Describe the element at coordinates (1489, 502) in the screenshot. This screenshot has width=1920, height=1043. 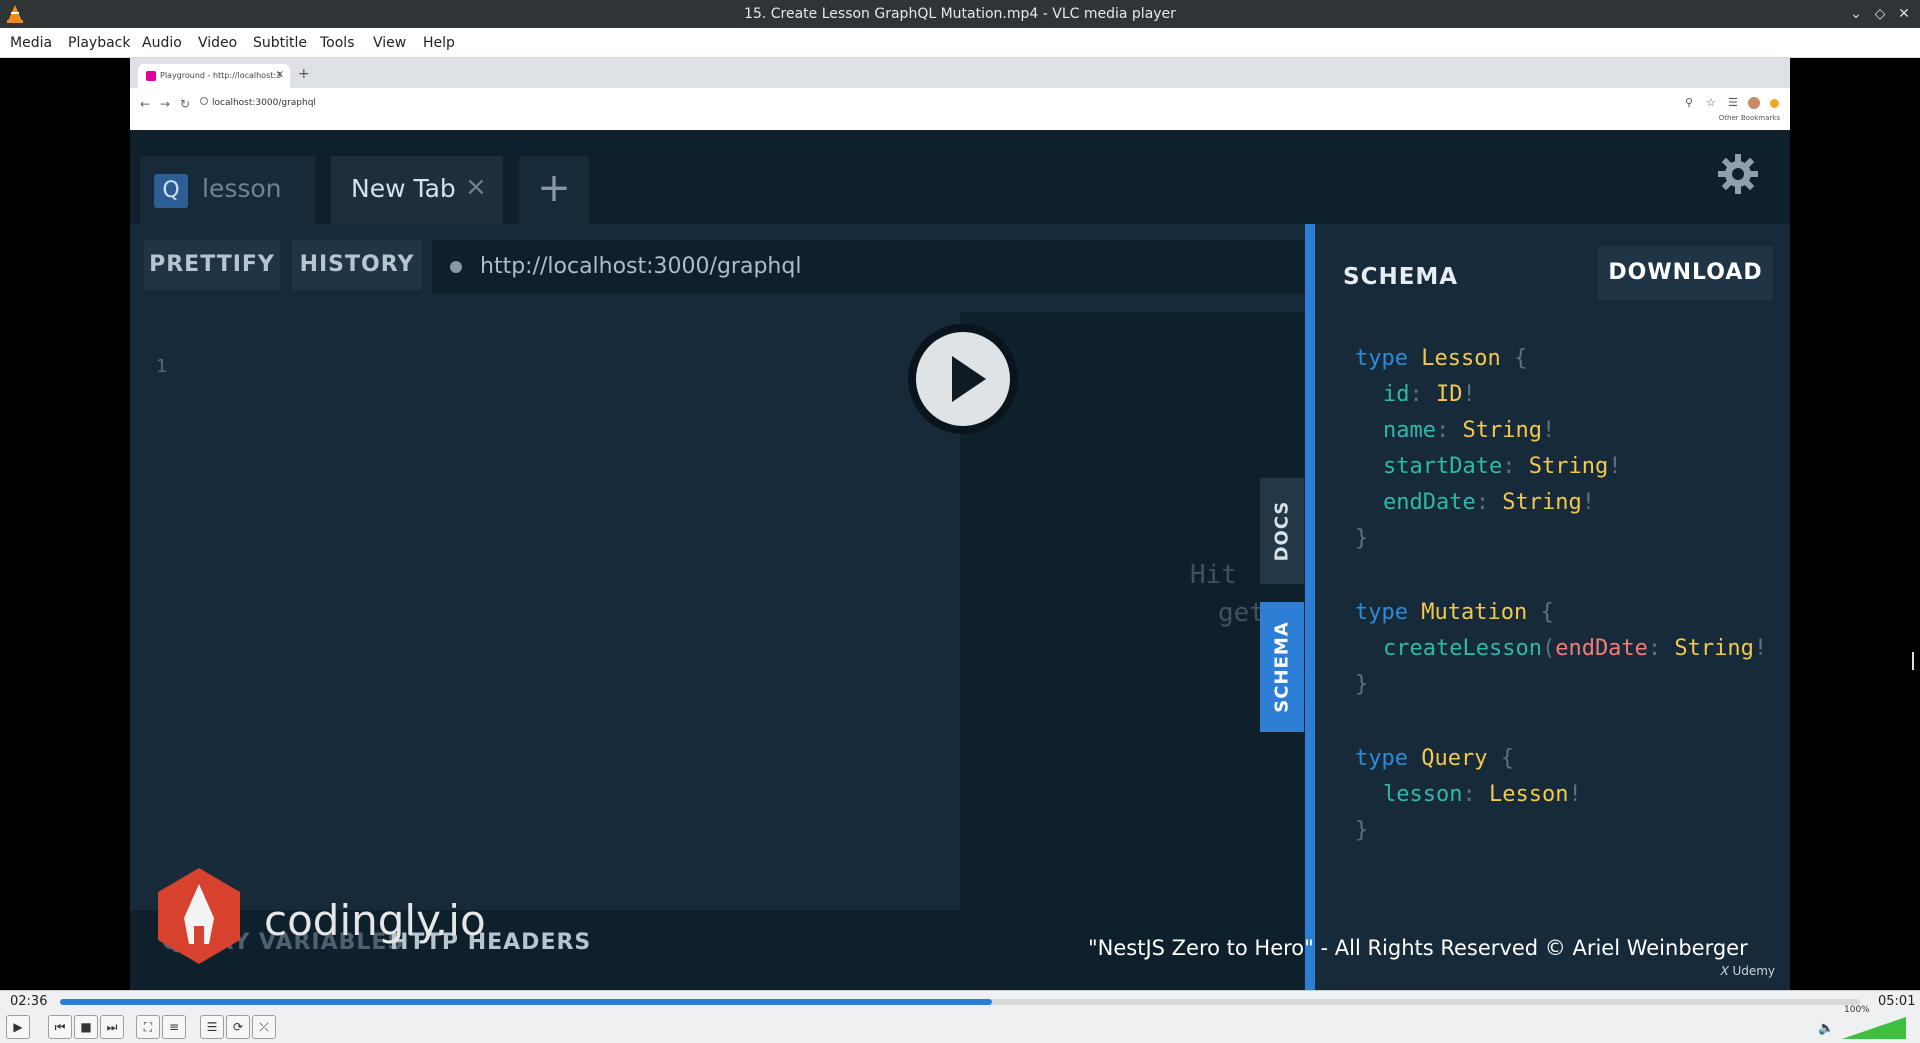
I see `code-line: endDate: String!` at that location.